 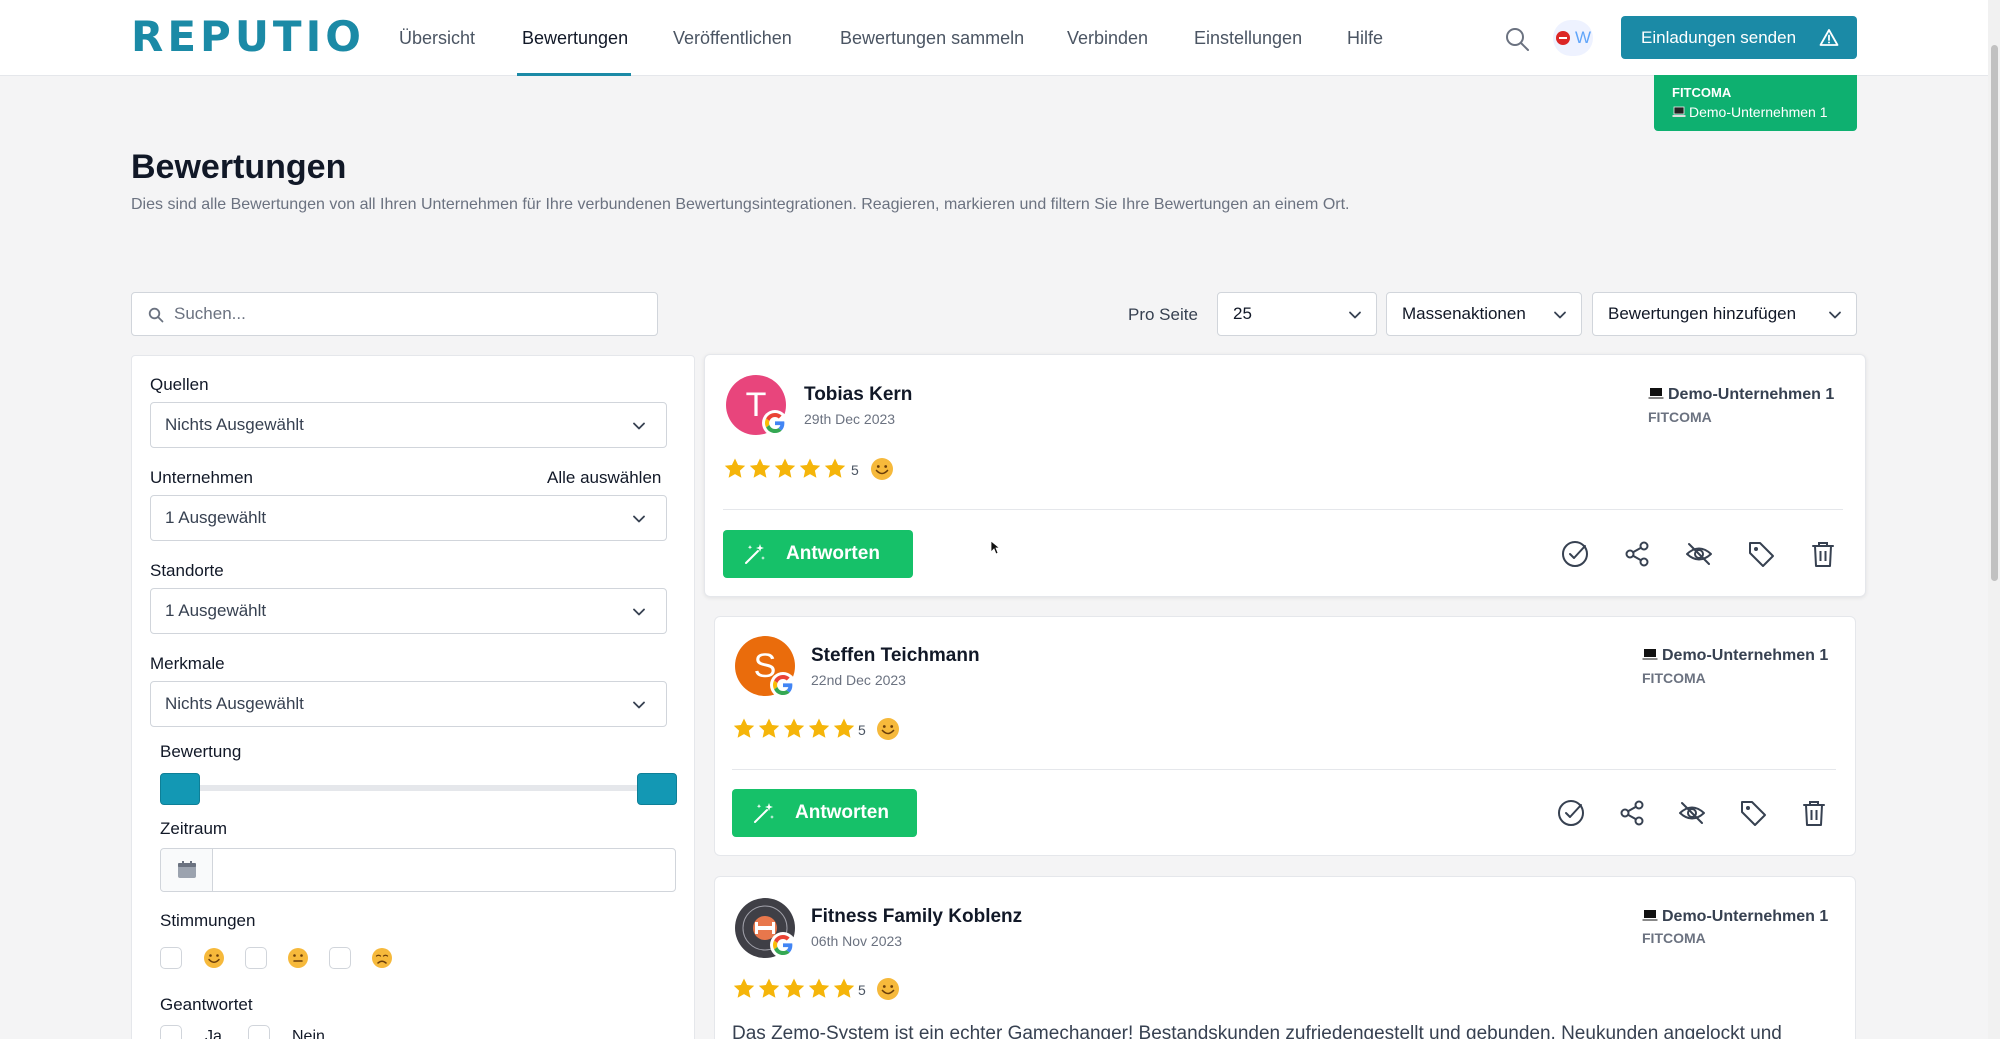 What do you see at coordinates (216, 610) in the screenshot?
I see `locations-value: 1 Ausgewählt` at bounding box center [216, 610].